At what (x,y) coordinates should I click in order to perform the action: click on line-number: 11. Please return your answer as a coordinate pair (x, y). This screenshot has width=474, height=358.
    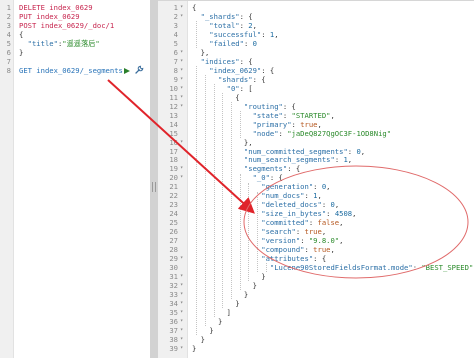
    Looking at the image, I should click on (173, 97).